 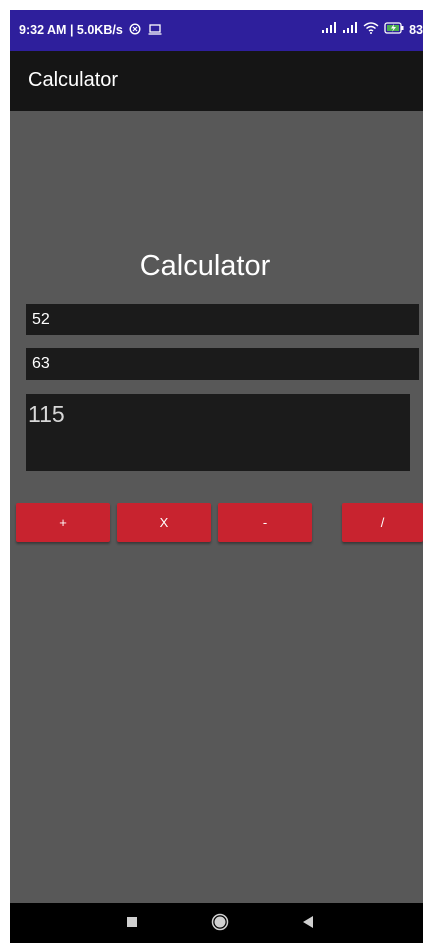 What do you see at coordinates (135, 30) in the screenshot?
I see `vpn-icon` at bounding box center [135, 30].